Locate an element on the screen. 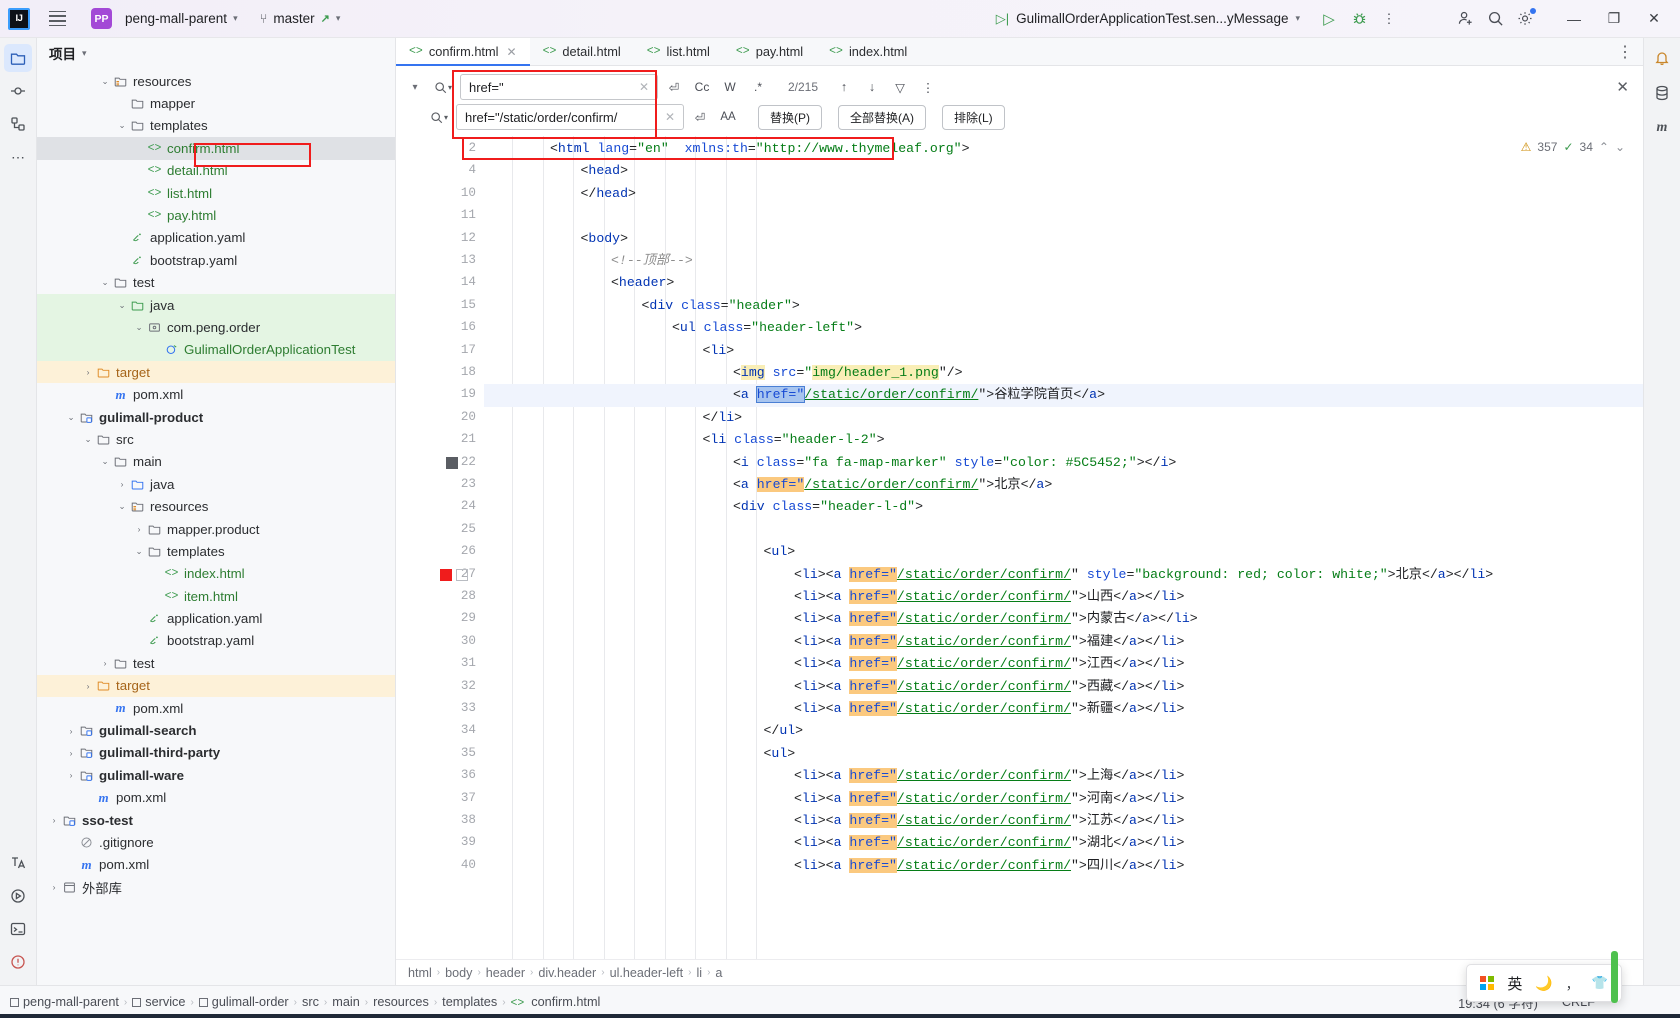 Image resolution: width=1680 pixels, height=1018 pixels. status-path-item: service is located at coordinates (158, 1002).